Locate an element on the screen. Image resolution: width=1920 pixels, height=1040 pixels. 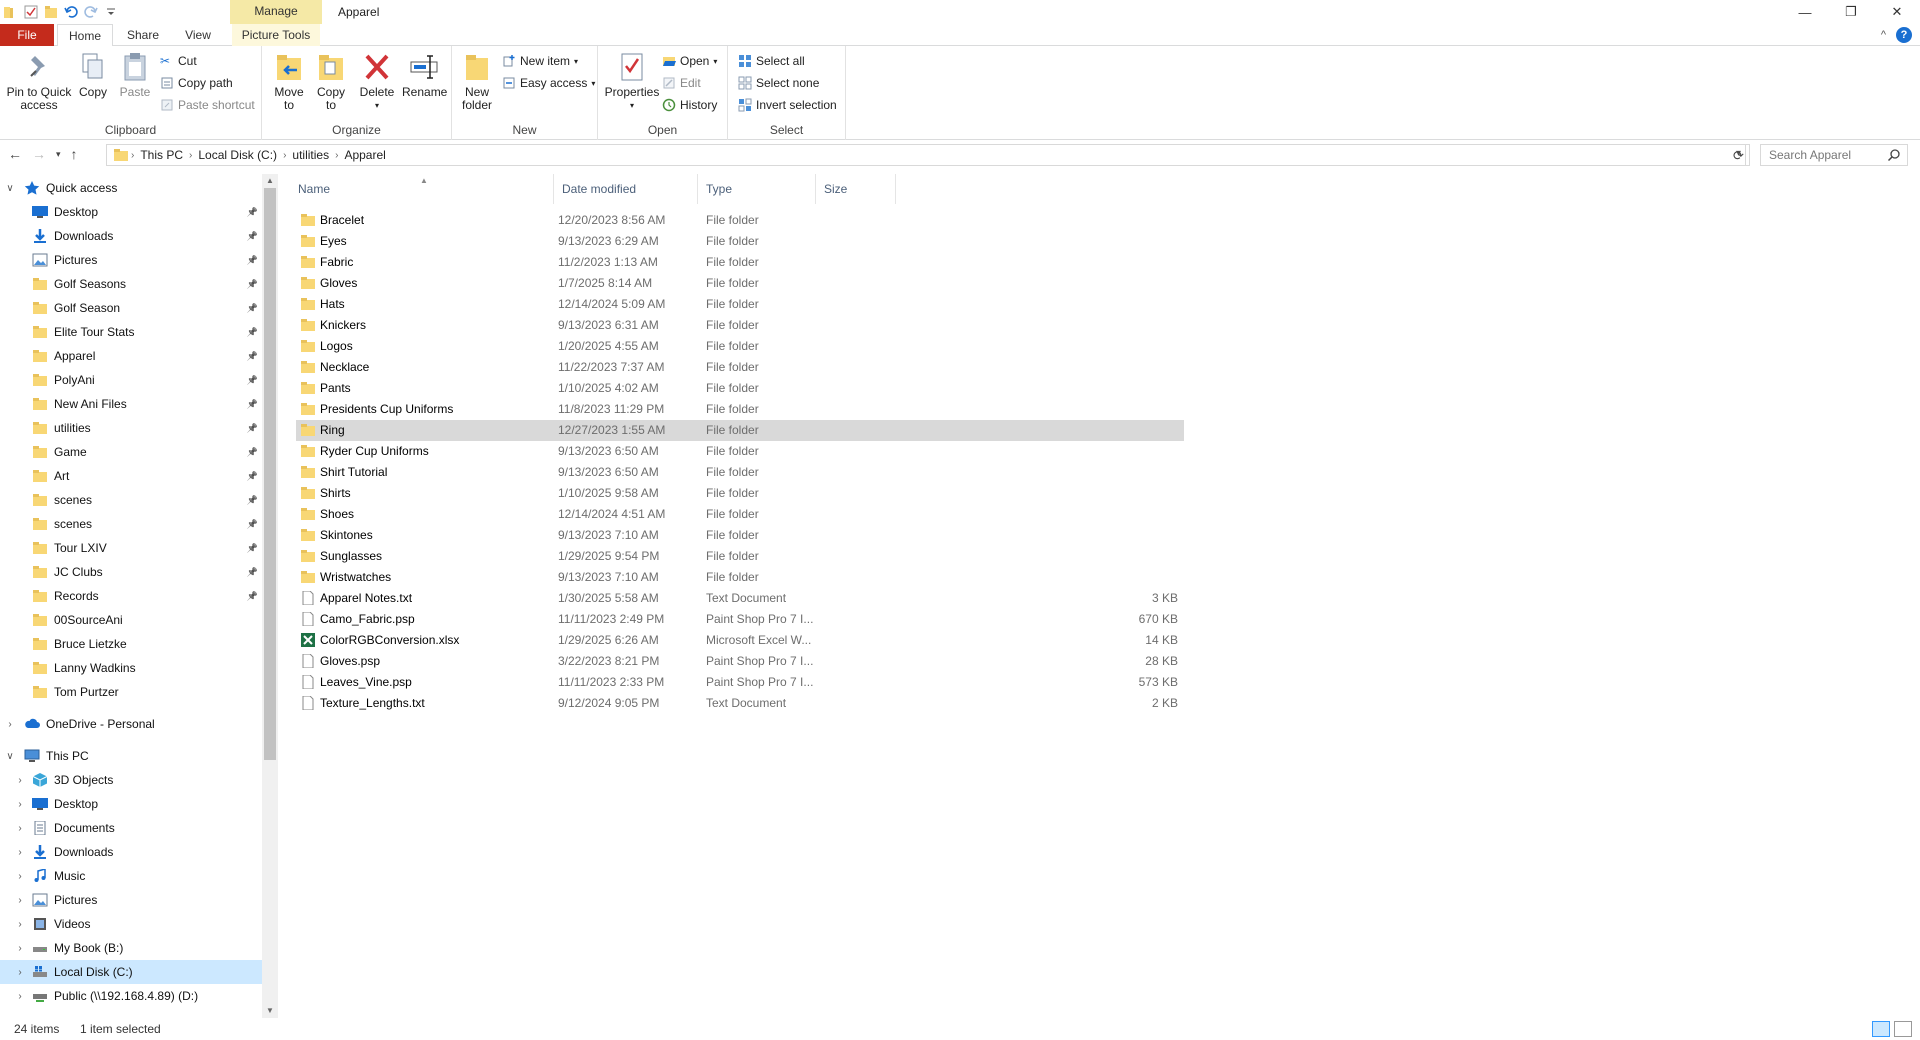
column-header-size: Size is located at coordinates (856, 189).